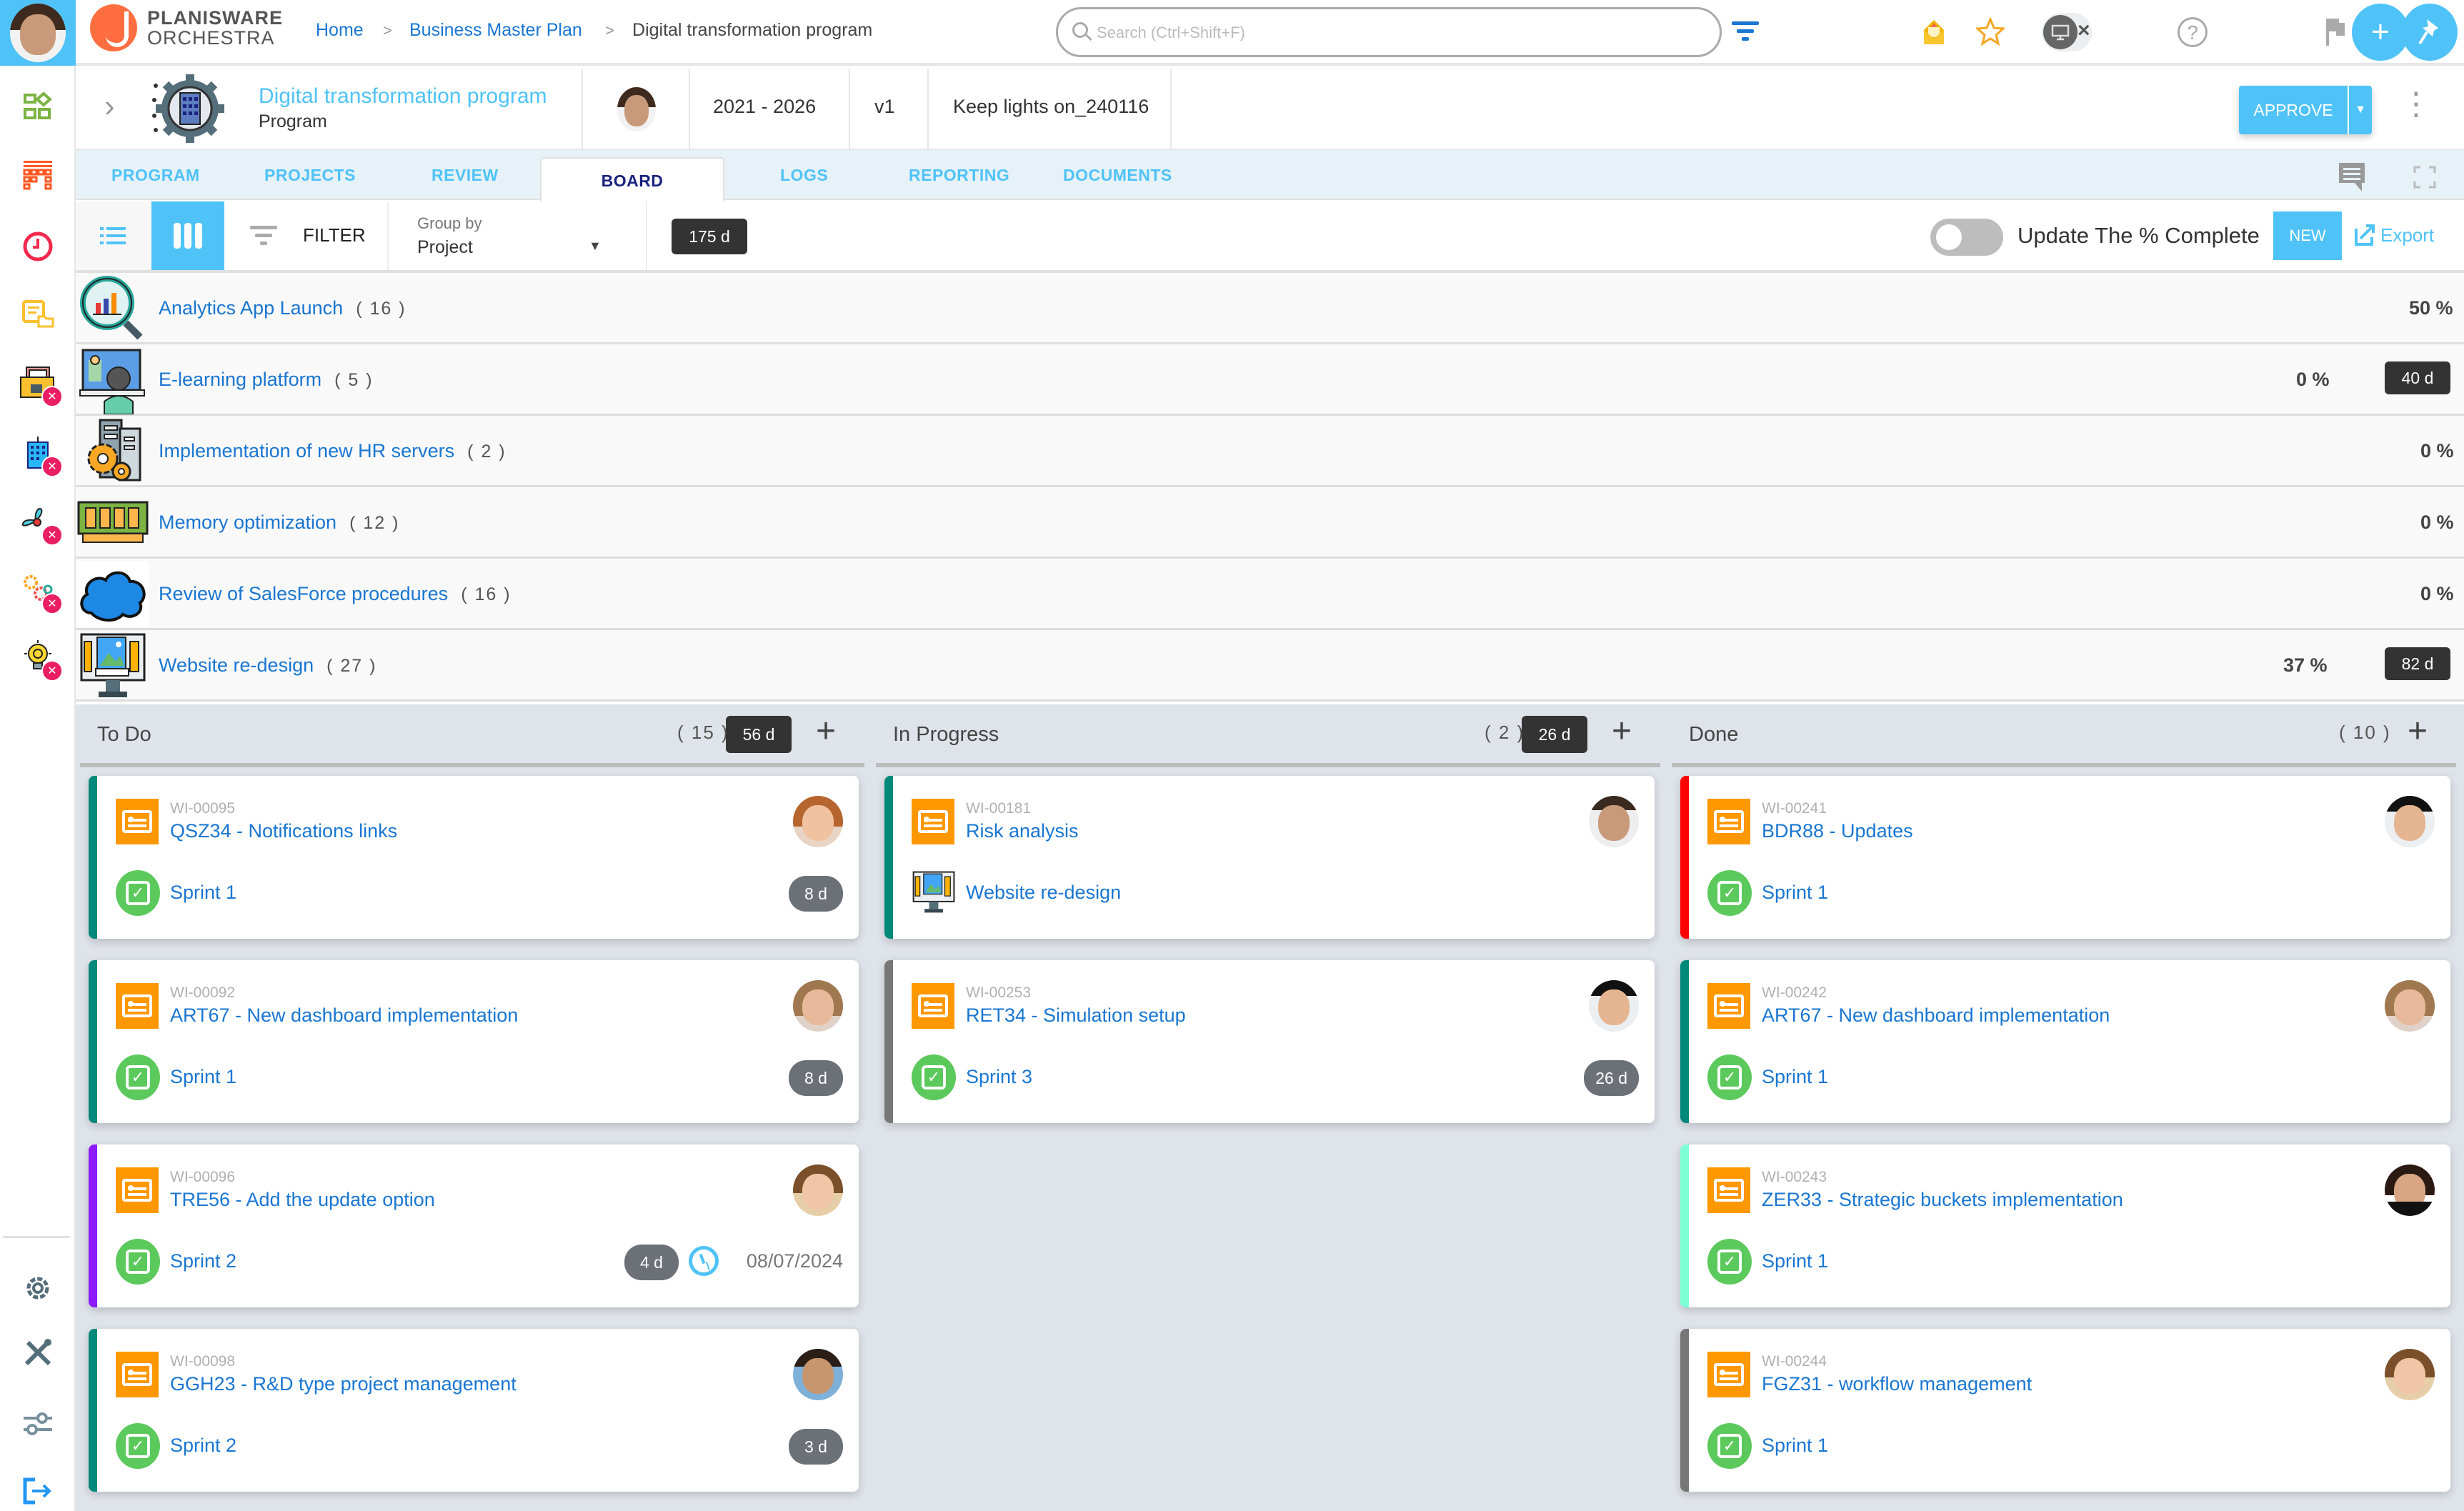  What do you see at coordinates (38, 1491) in the screenshot?
I see `sidebar-item-logout` at bounding box center [38, 1491].